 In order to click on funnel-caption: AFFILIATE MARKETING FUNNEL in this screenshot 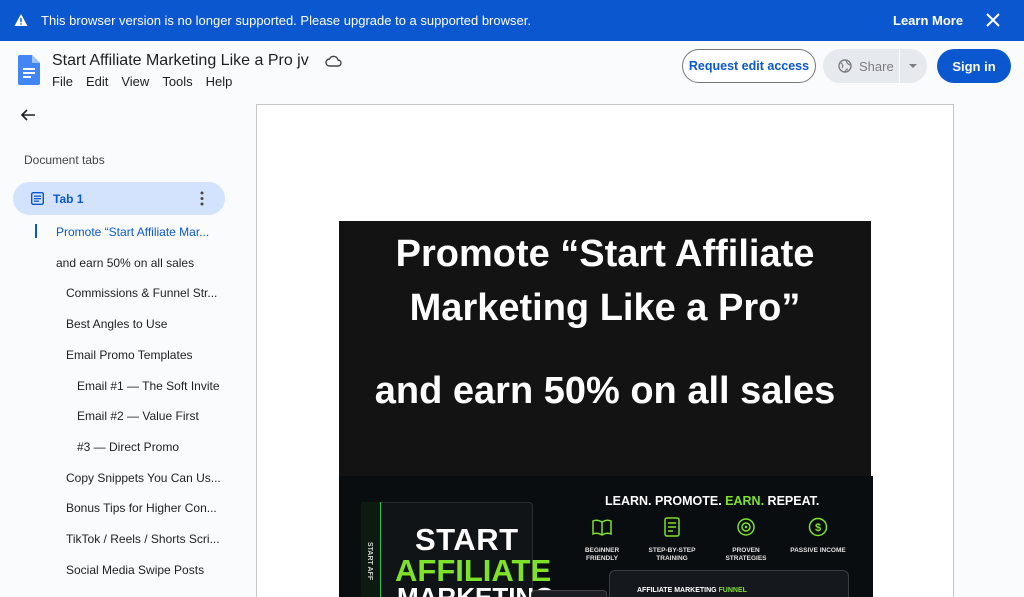, I will do `click(692, 590)`.